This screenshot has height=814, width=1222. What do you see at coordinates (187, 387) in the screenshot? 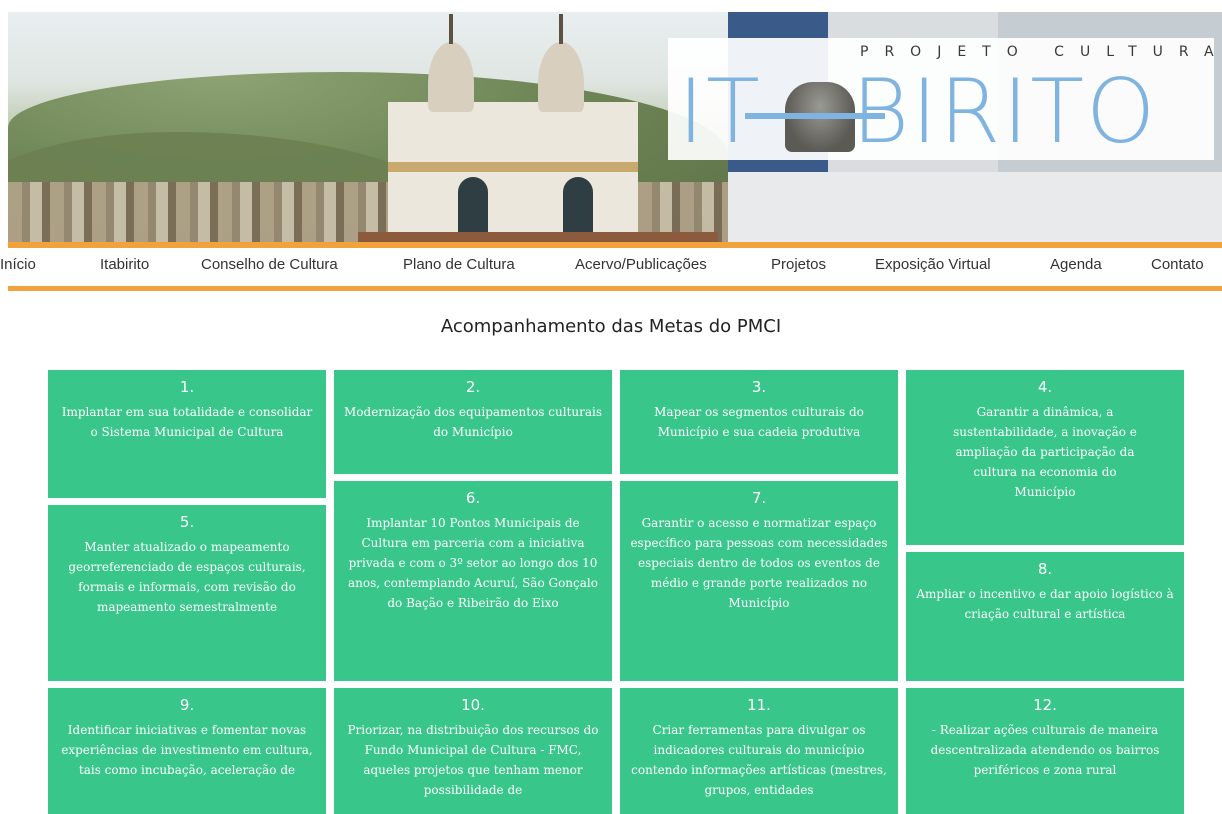
I see `goal-number: 1.` at bounding box center [187, 387].